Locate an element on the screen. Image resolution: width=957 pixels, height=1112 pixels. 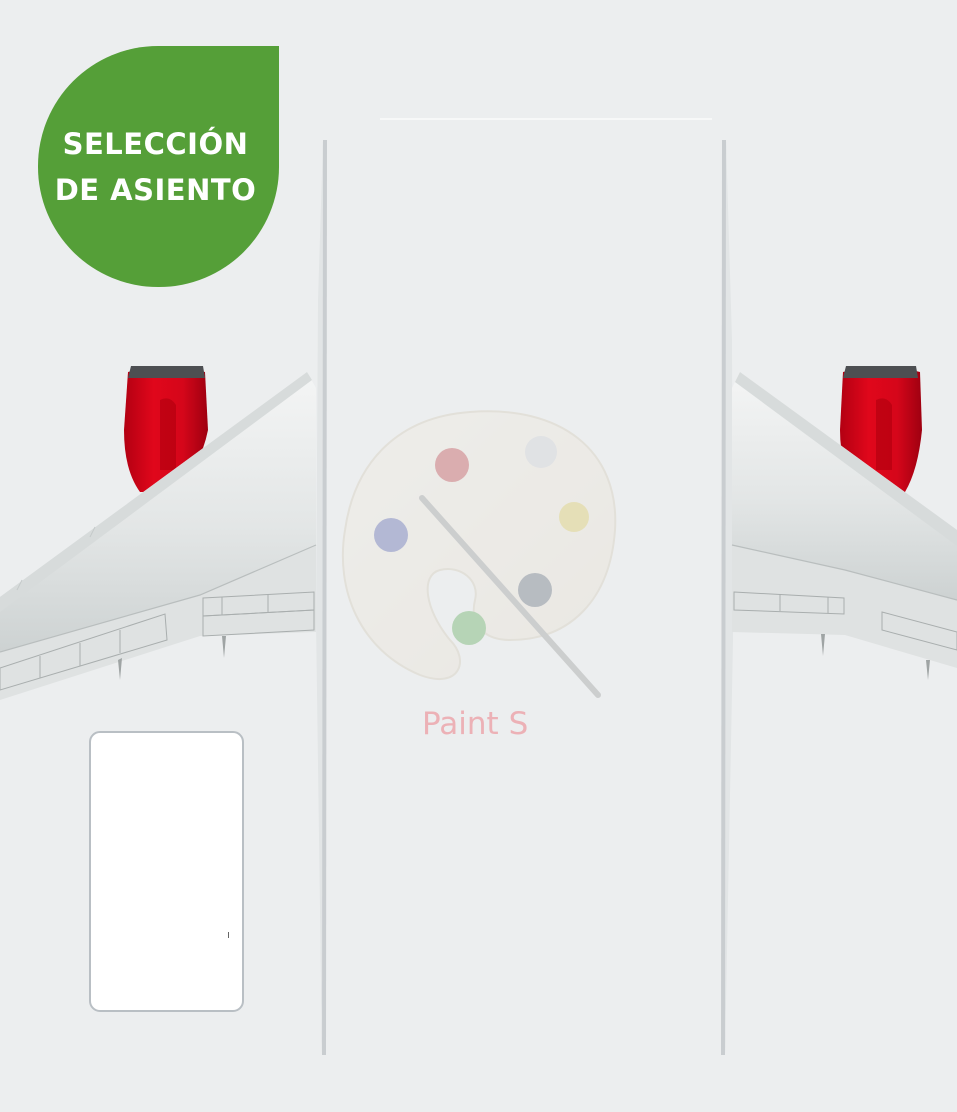
seat-selection-badge: SELECCIÓN DE ASIENTO is located at coordinates (158, 166).